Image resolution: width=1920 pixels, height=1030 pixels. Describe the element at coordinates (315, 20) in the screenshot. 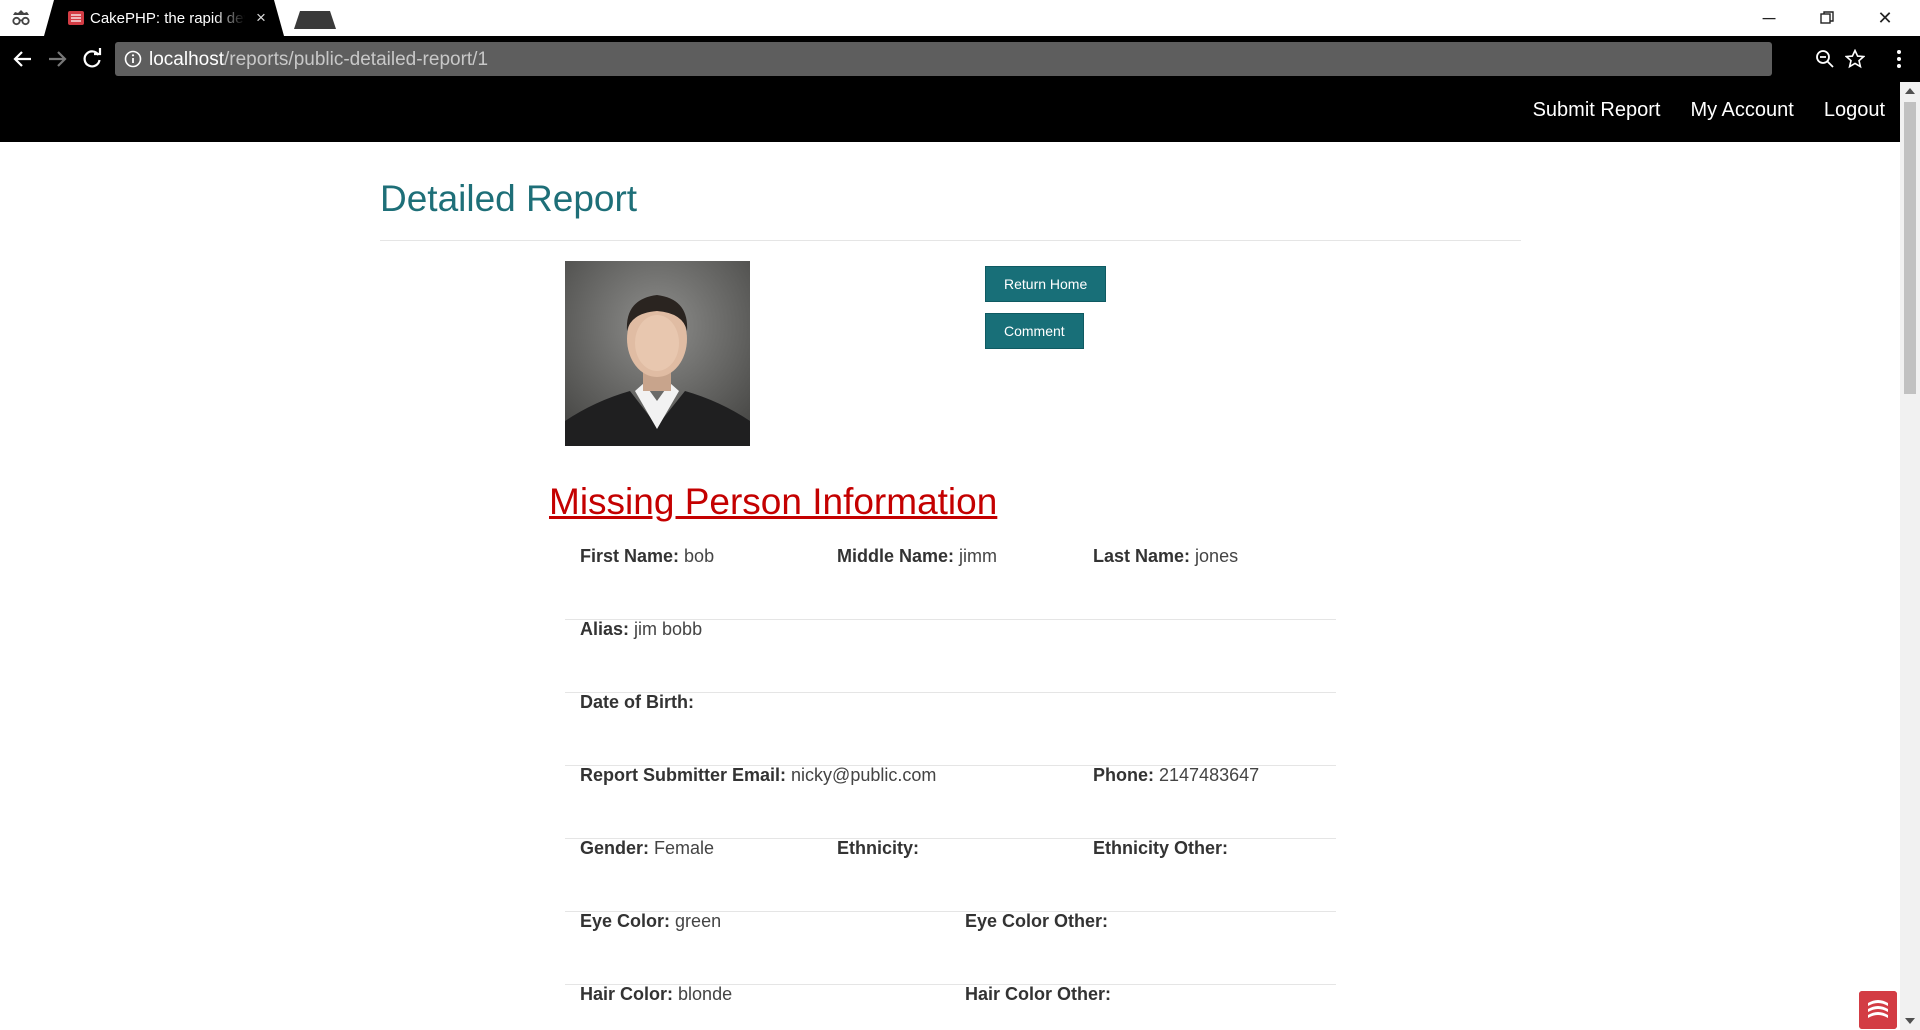

I see `new-tab-button` at that location.